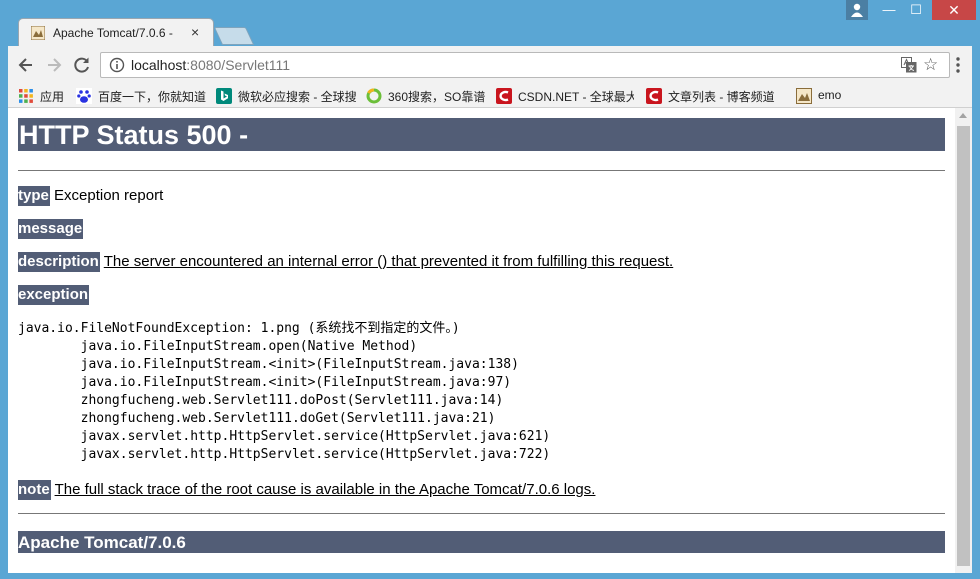 The height and width of the screenshot is (579, 980). What do you see at coordinates (26, 96) in the screenshot?
I see `apps-grid-icon` at bounding box center [26, 96].